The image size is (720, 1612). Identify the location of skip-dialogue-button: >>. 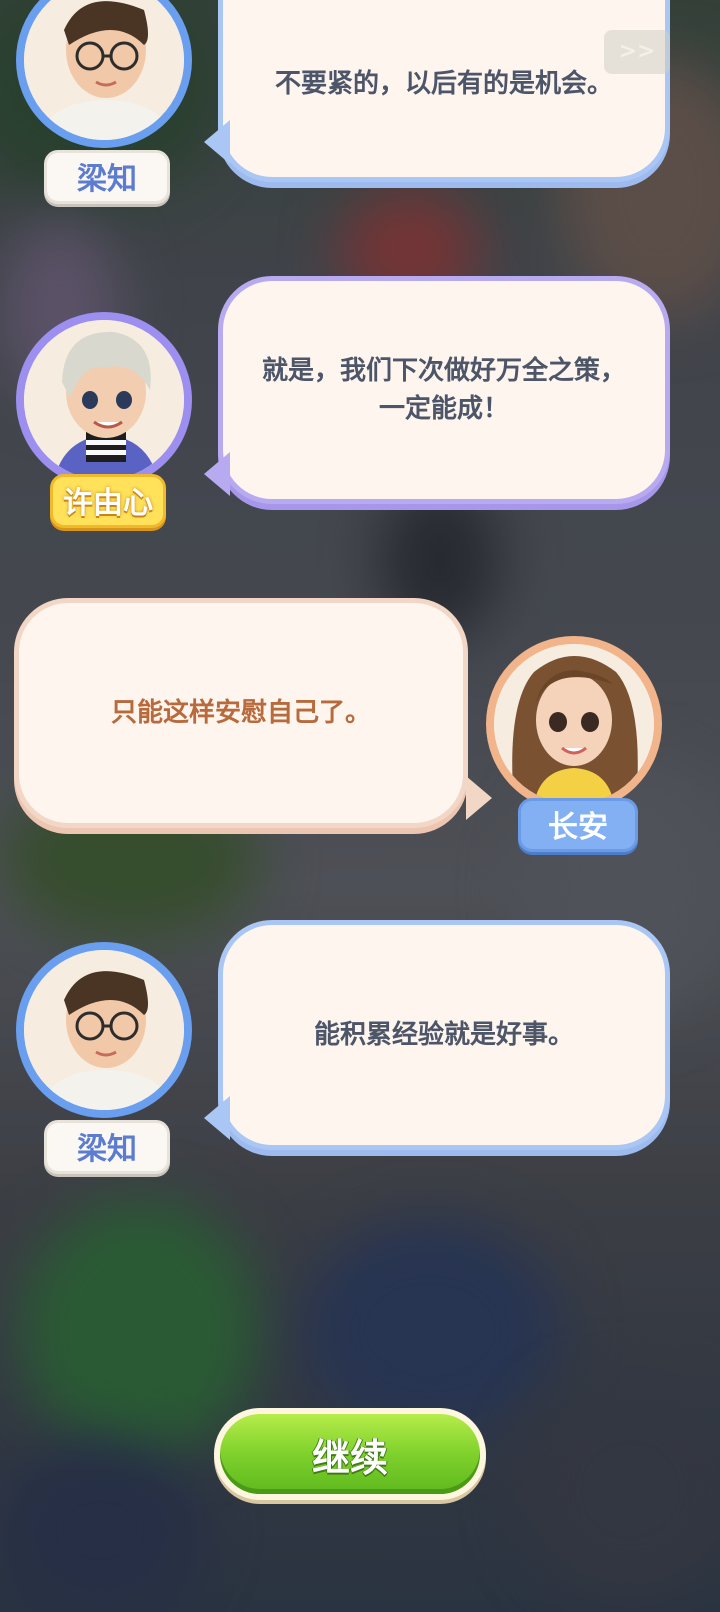
(637, 52).